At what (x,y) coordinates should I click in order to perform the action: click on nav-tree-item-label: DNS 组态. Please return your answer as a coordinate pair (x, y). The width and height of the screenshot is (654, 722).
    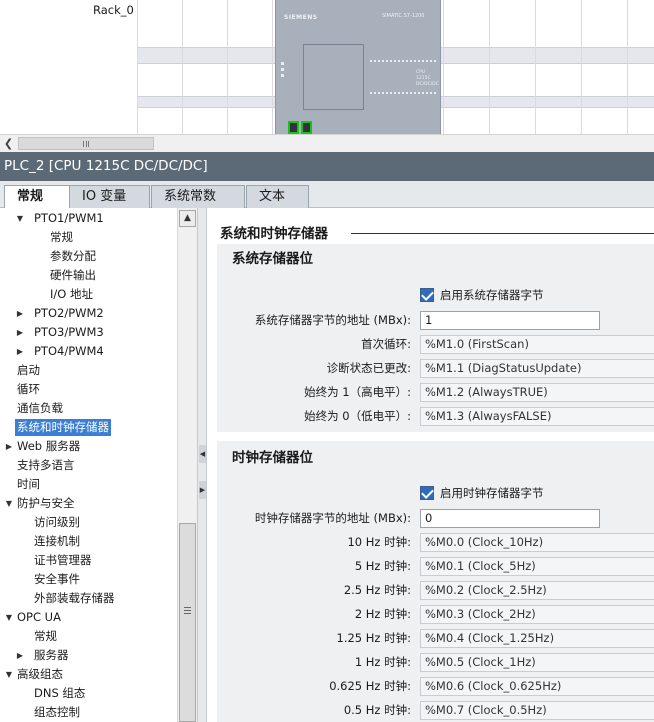
    Looking at the image, I should click on (60, 693).